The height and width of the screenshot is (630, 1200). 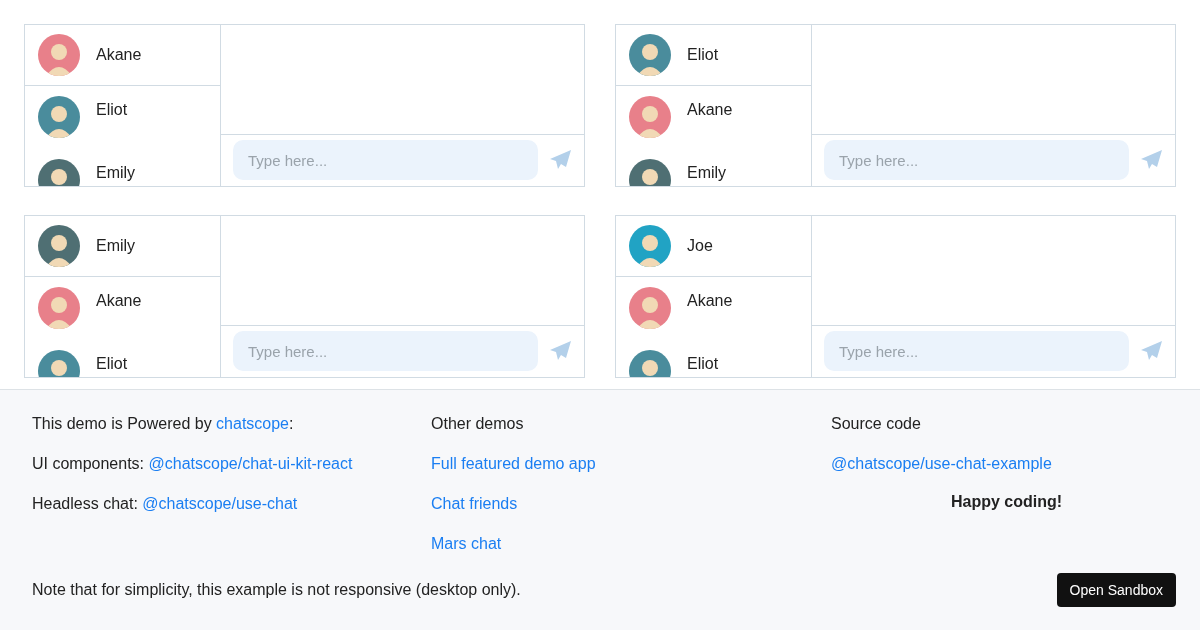 I want to click on note-text: Note that for simplicity, this example is not responsive (desktop only)., so click(x=276, y=590).